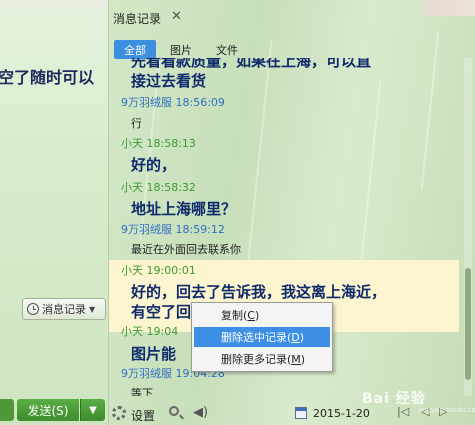  I want to click on menu-item-label: 删除更多记录, so click(254, 359).